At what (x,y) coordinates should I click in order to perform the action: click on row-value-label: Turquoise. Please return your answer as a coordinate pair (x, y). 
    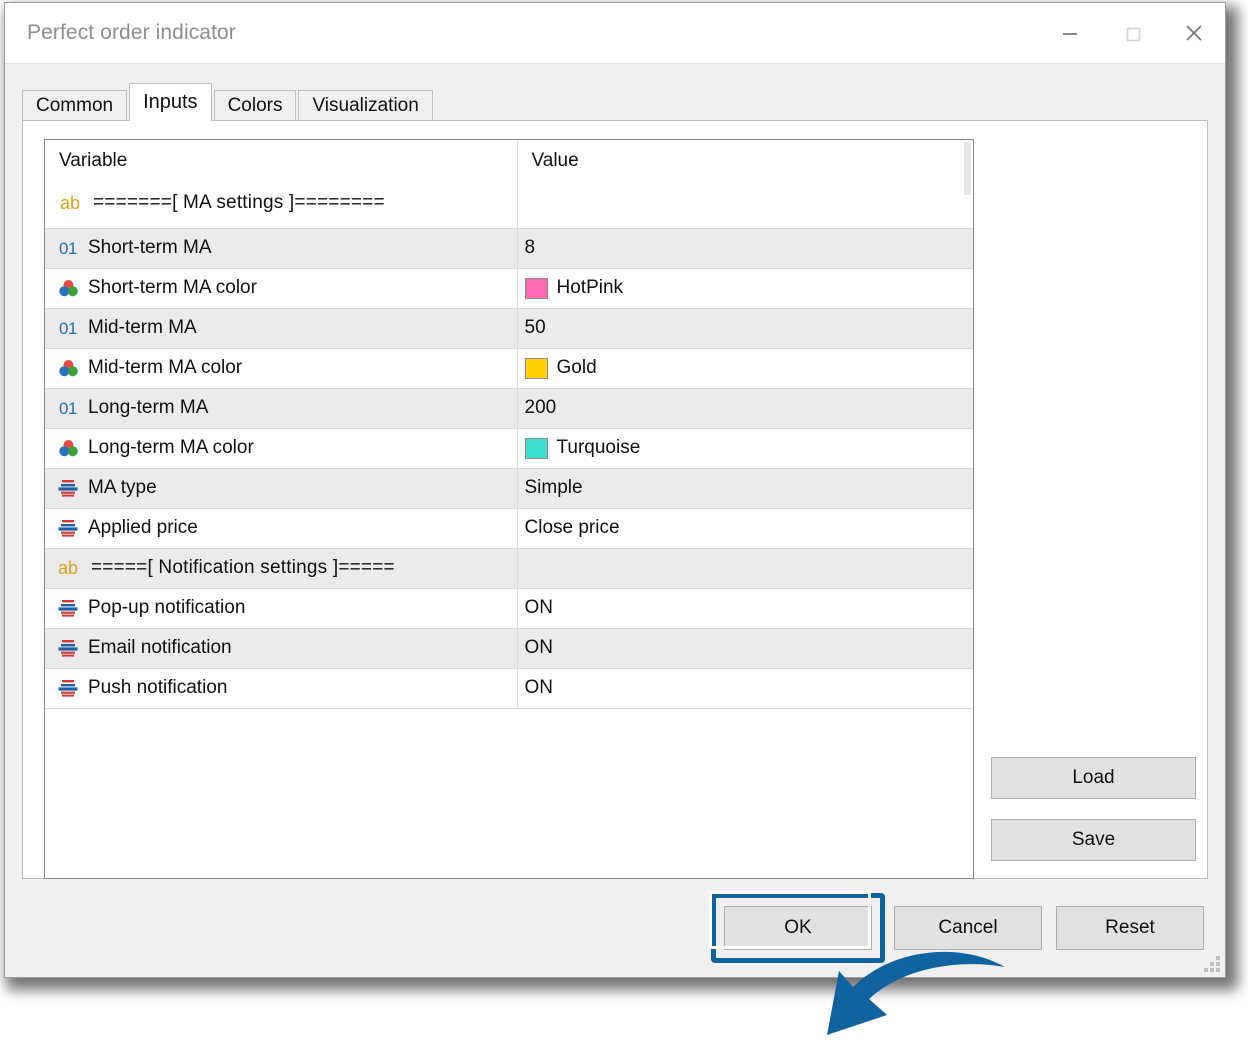
    Looking at the image, I should click on (598, 447).